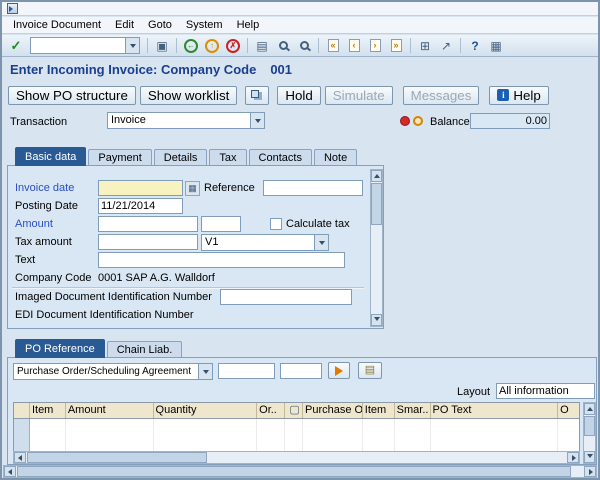 This screenshot has height=480, width=600. What do you see at coordinates (335, 157) in the screenshot?
I see `tab-note: Note` at bounding box center [335, 157].